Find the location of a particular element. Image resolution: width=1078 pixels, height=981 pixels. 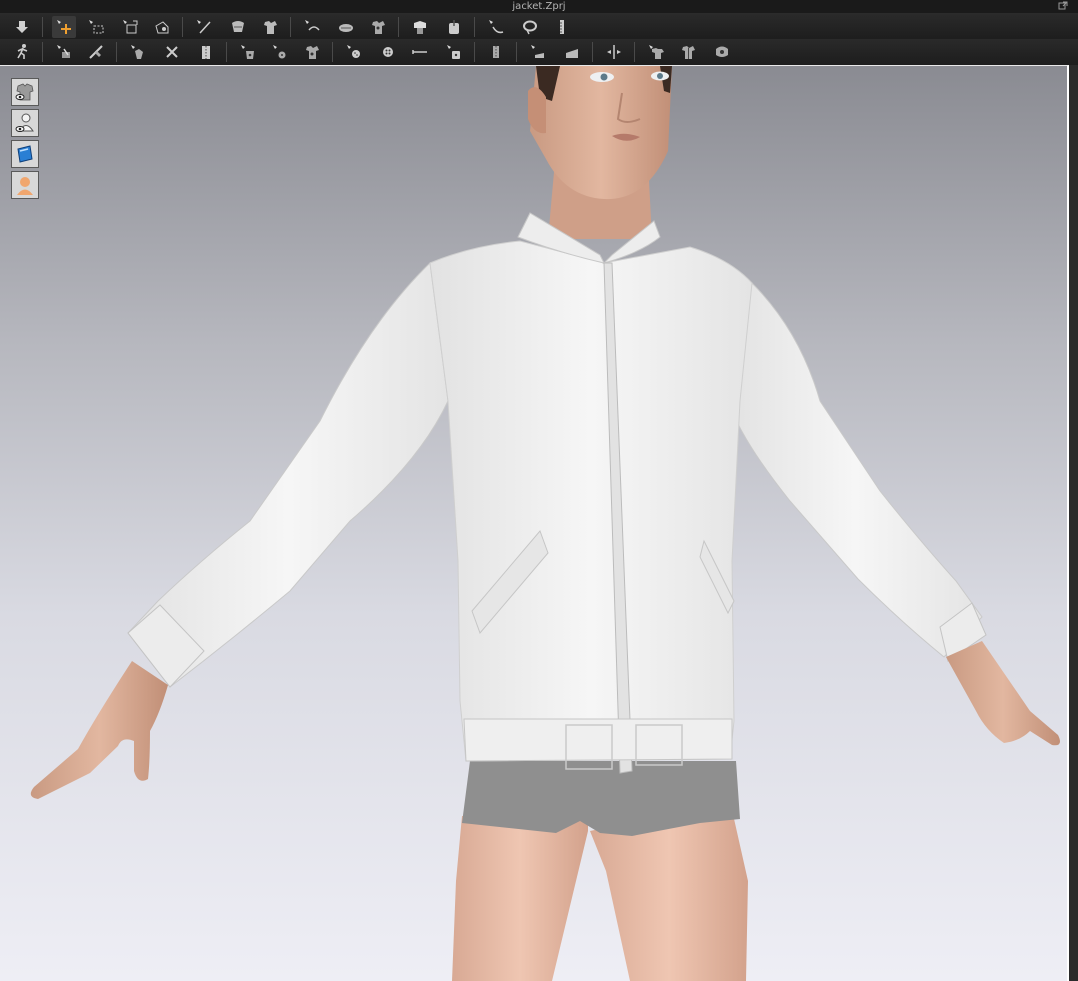

button-tool-icon is located at coordinates (247, 52).